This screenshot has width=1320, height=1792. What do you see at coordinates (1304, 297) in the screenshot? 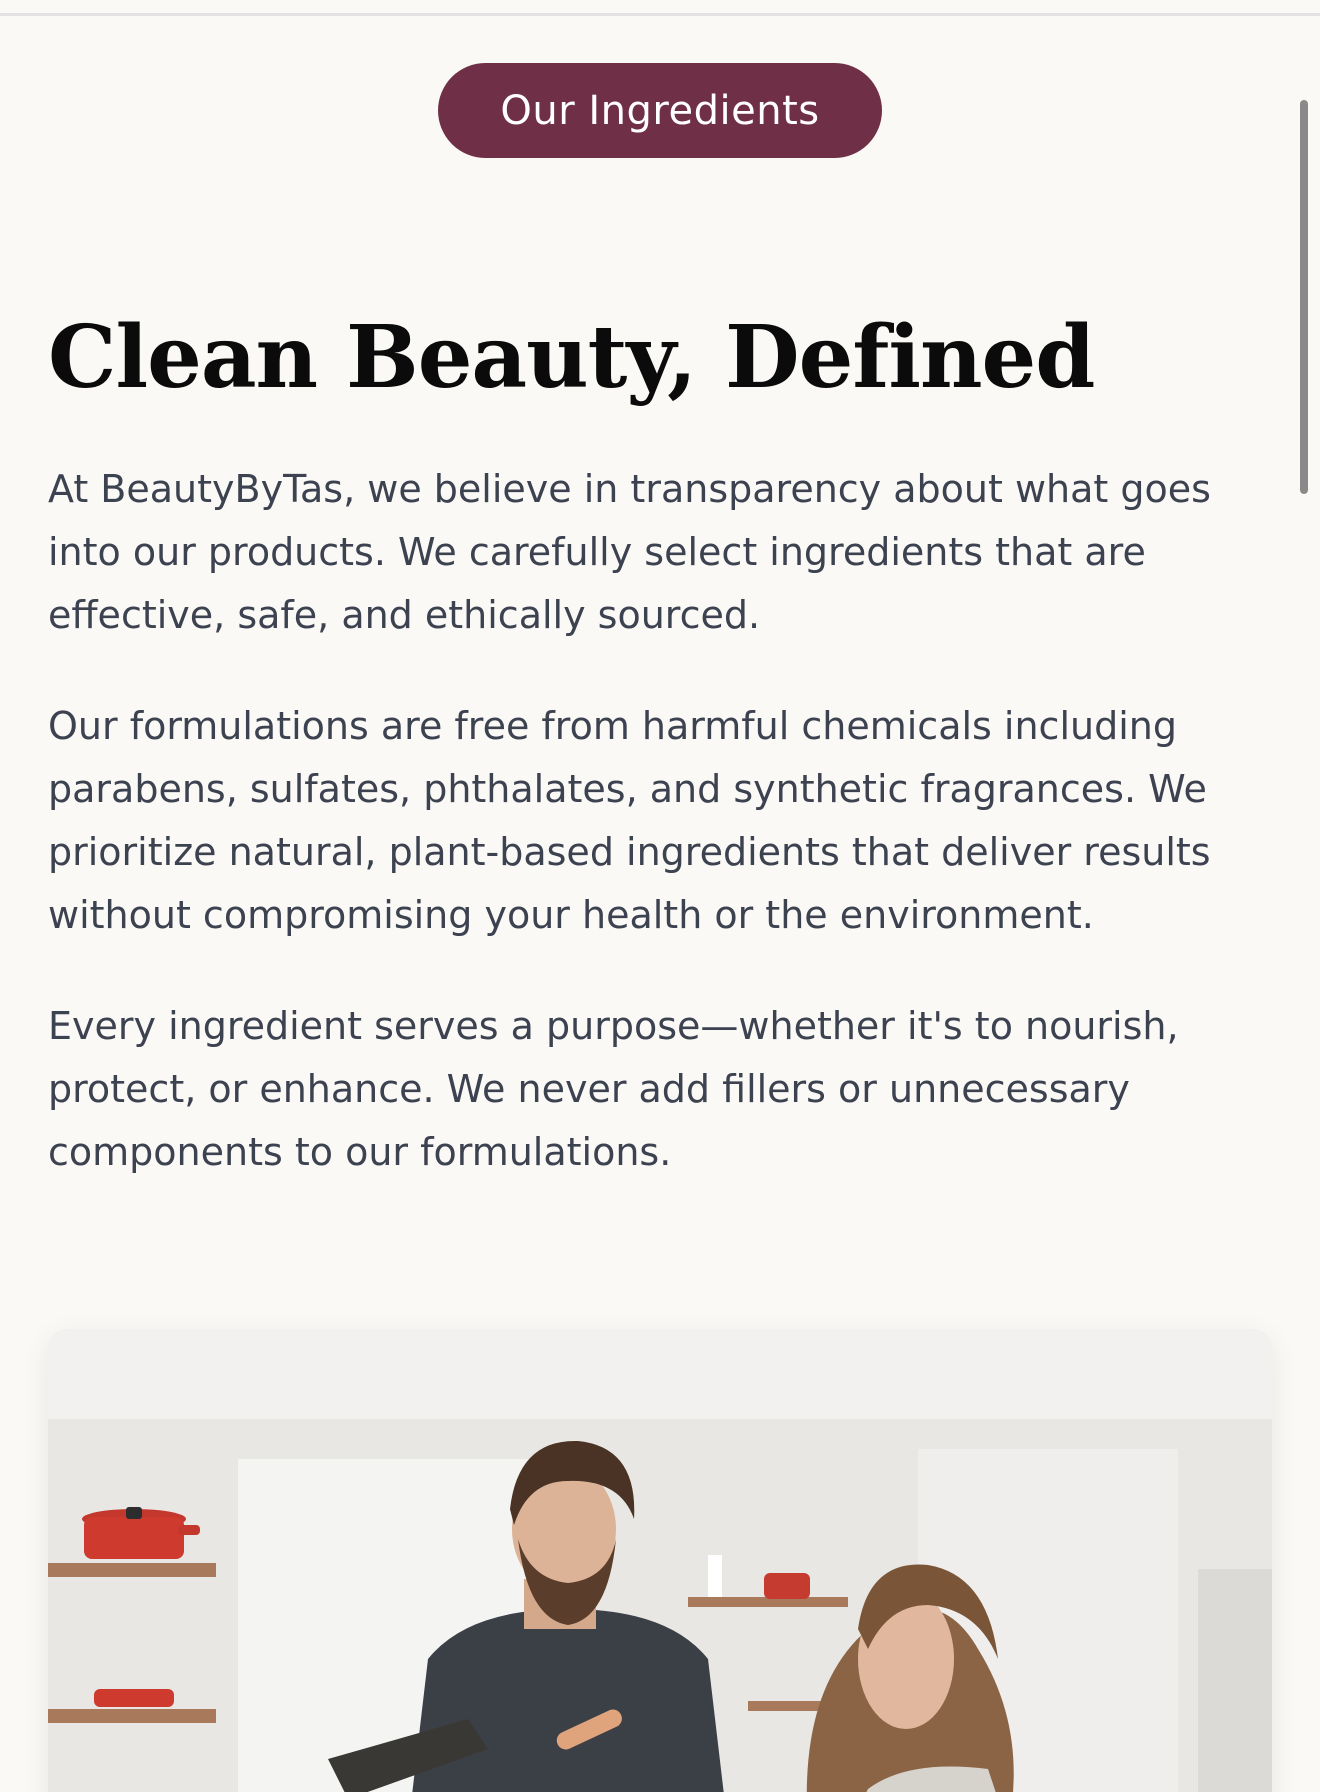
I see `scrollbar` at bounding box center [1304, 297].